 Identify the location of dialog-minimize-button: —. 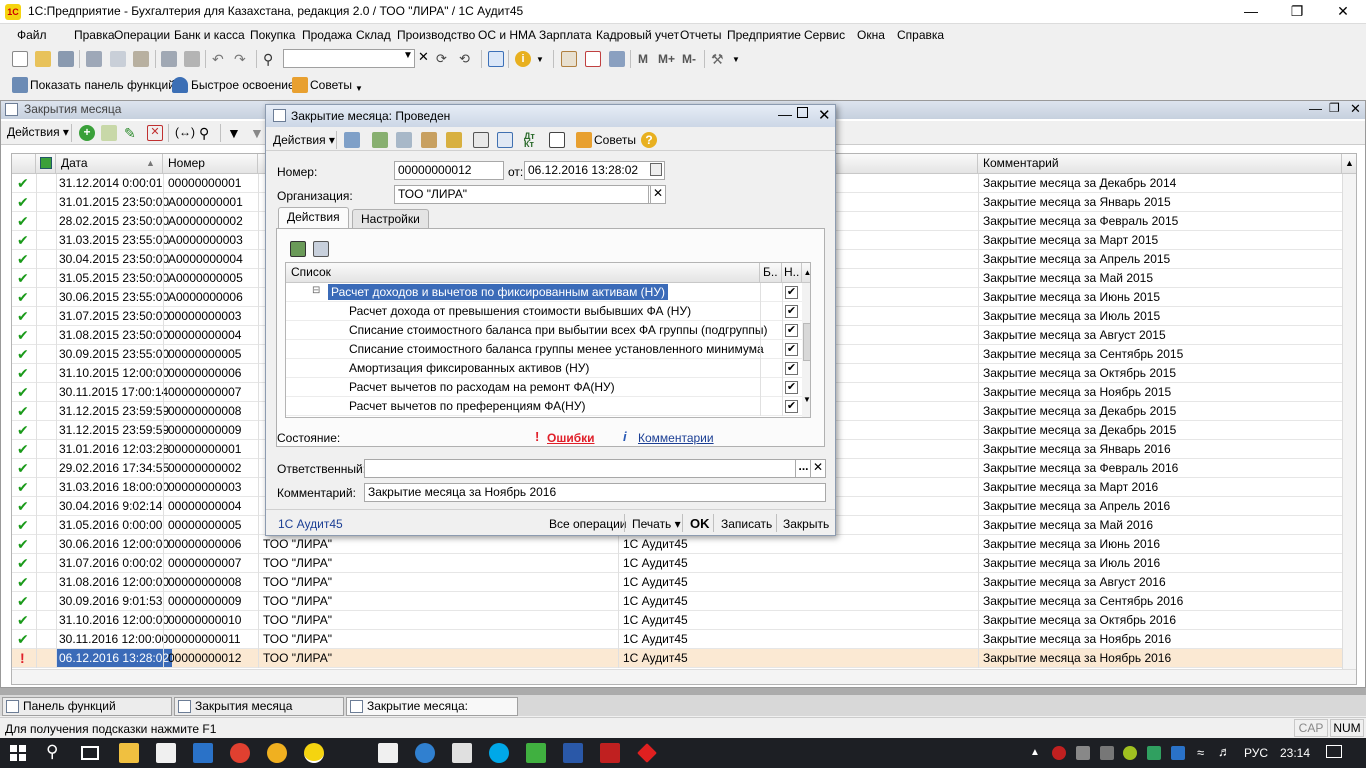
(785, 114).